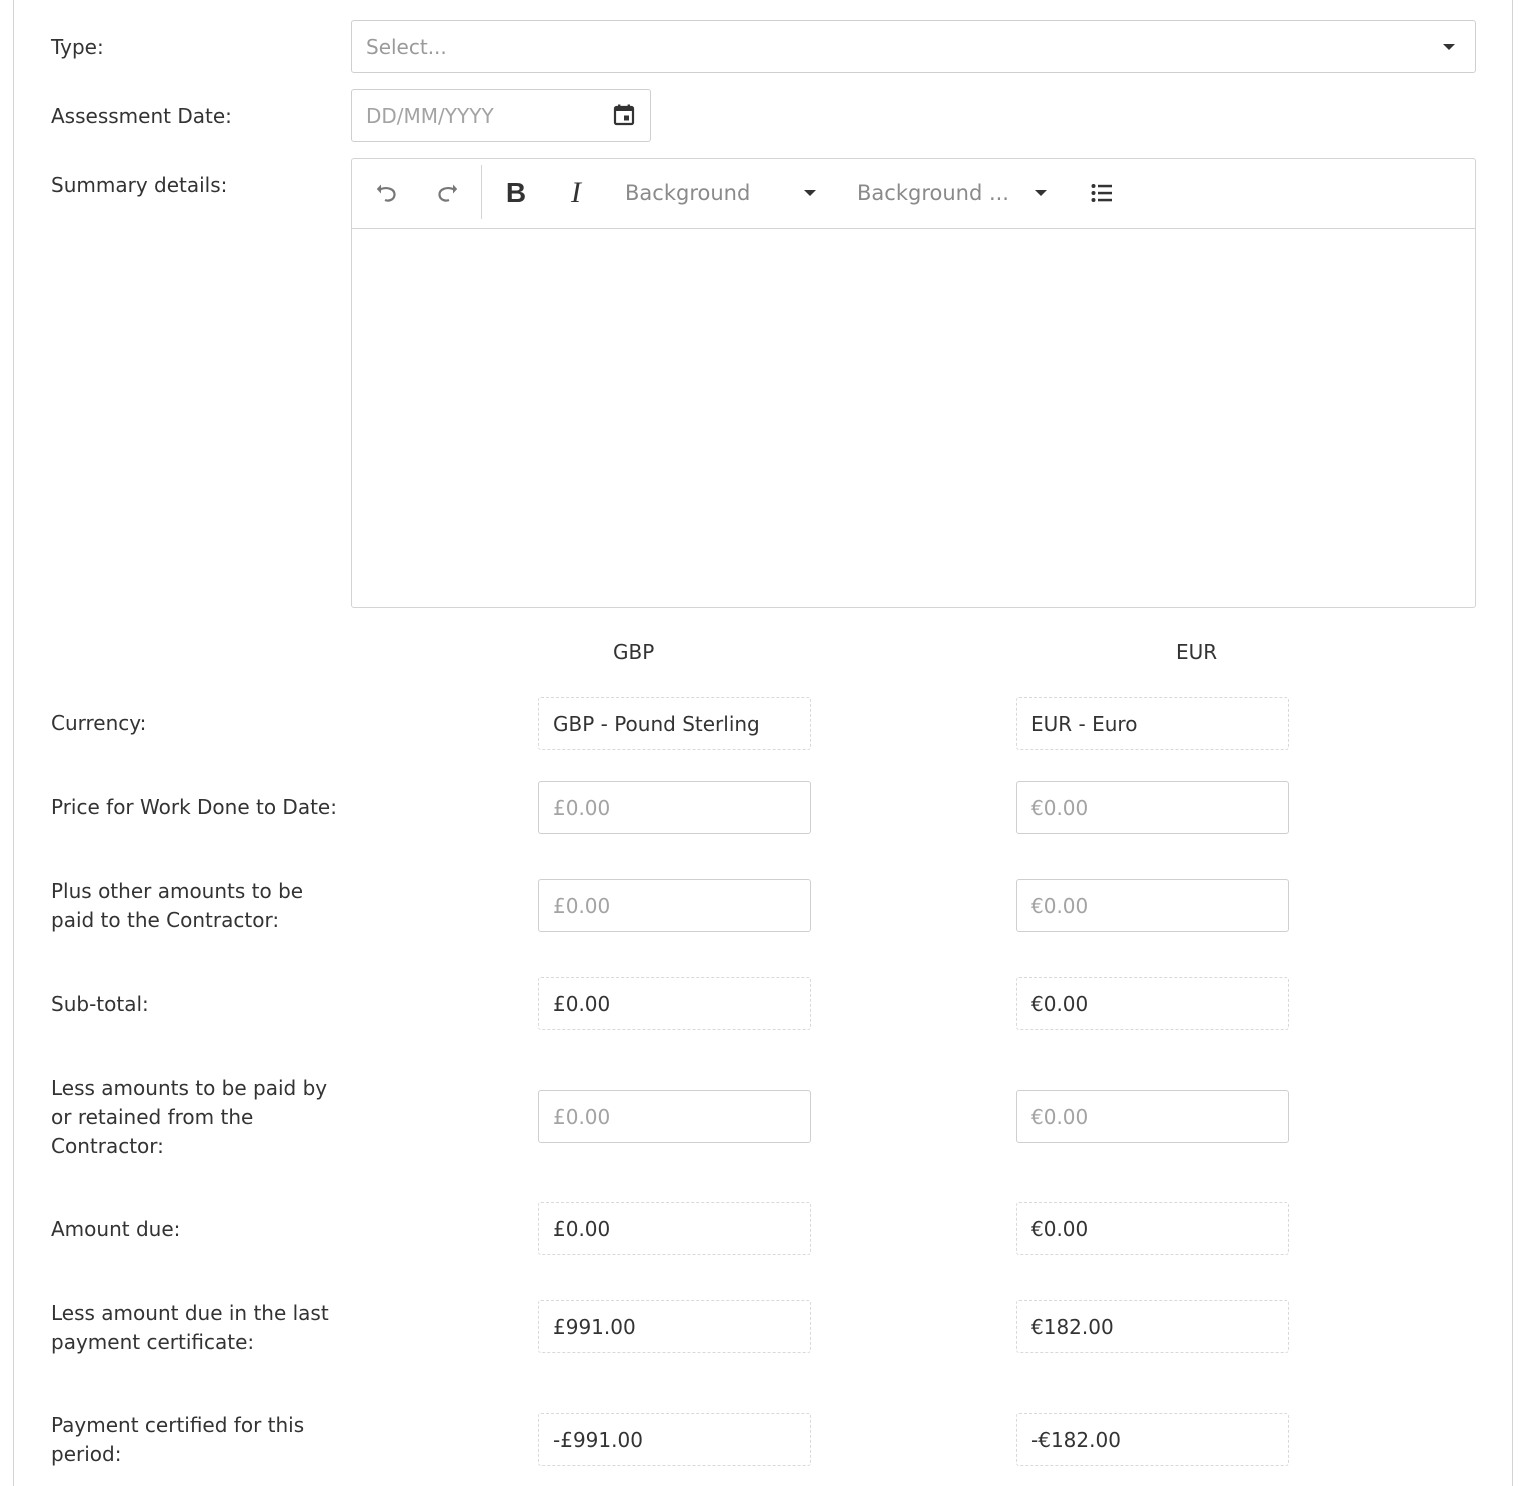  I want to click on gbp-less-last-field: £991.00, so click(674, 1326).